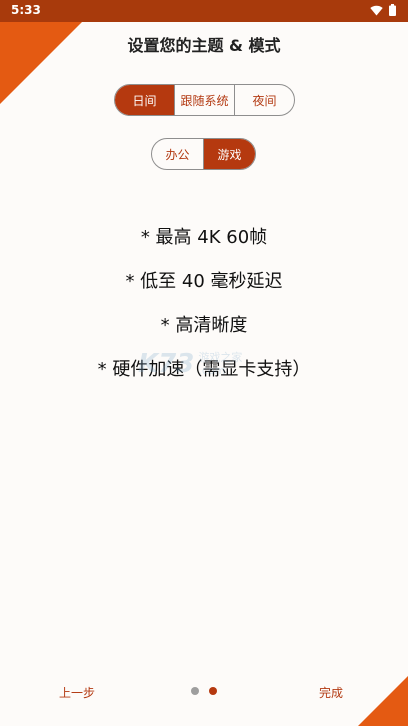  I want to click on previous-button: 上一步, so click(77, 692).